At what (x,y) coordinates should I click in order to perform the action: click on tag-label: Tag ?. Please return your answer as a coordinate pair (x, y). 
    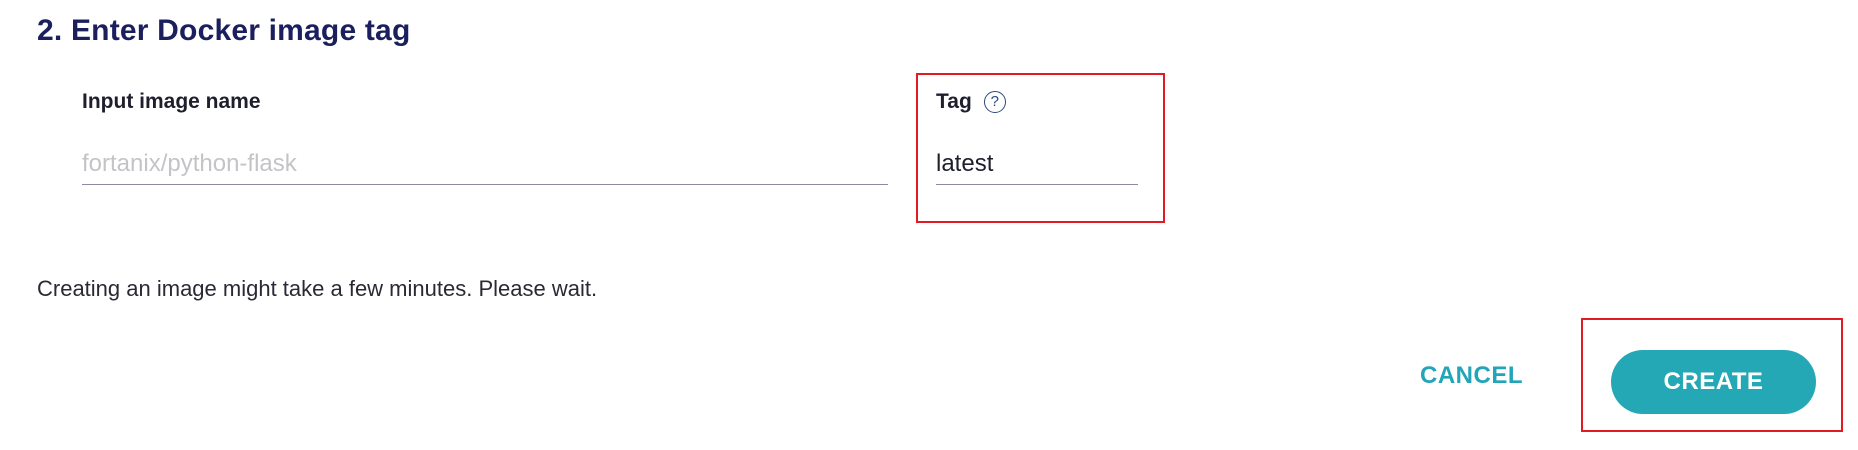
    Looking at the image, I should click on (971, 102).